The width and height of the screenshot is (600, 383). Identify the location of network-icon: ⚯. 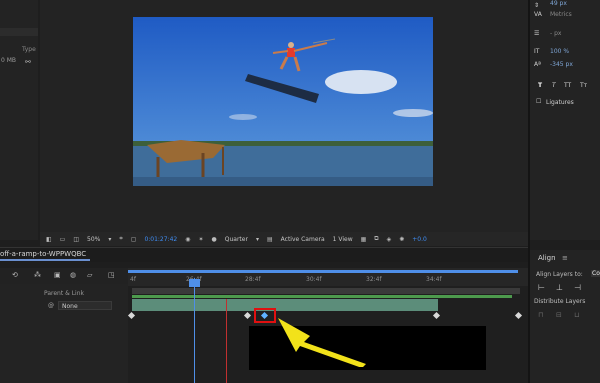
(28, 62).